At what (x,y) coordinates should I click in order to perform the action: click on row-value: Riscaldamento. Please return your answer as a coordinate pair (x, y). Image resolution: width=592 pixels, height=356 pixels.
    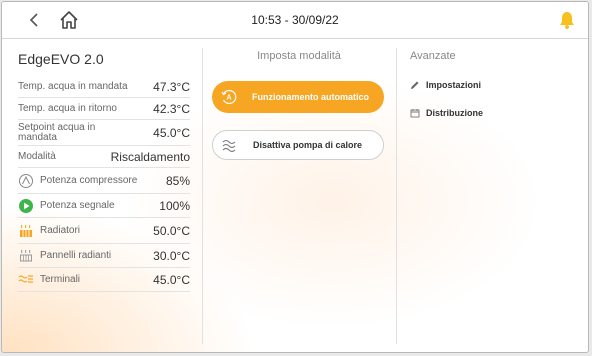
    Looking at the image, I should click on (150, 156).